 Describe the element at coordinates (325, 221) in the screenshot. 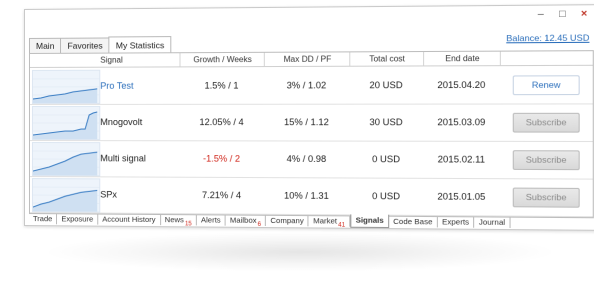

I see `tab-label: Market` at that location.